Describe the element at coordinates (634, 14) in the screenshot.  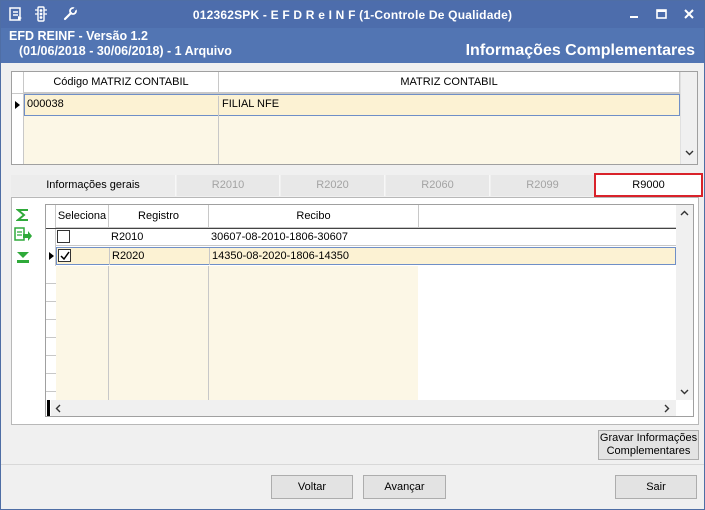
I see `minimize-button` at that location.